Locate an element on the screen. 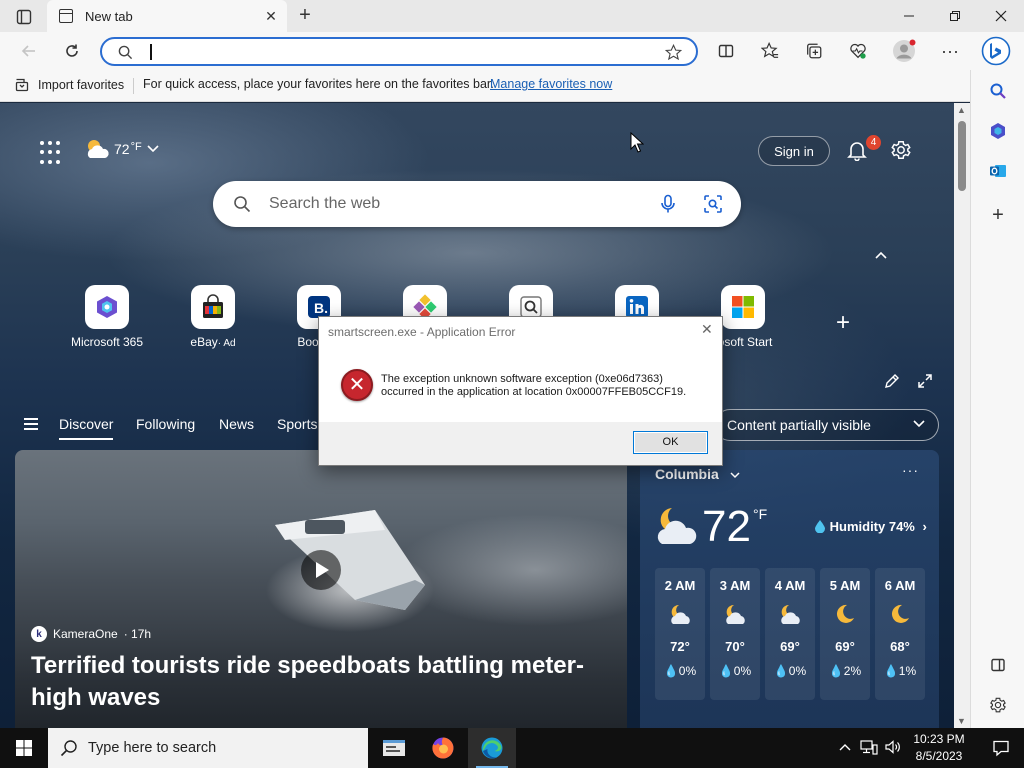 This screenshot has width=1024, height=768. forecast-temp: 72° is located at coordinates (680, 646).